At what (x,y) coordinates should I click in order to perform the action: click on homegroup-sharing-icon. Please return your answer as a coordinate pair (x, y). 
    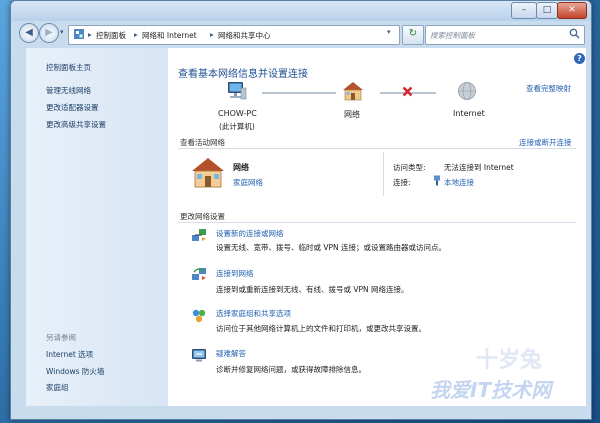
    Looking at the image, I should click on (199, 317).